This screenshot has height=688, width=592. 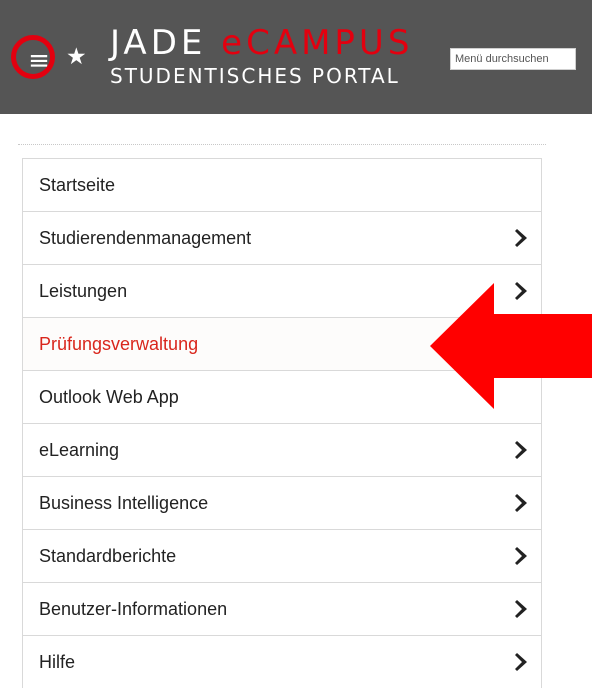 What do you see at coordinates (282, 237) in the screenshot?
I see `menu-item: Studierendenmanagement` at bounding box center [282, 237].